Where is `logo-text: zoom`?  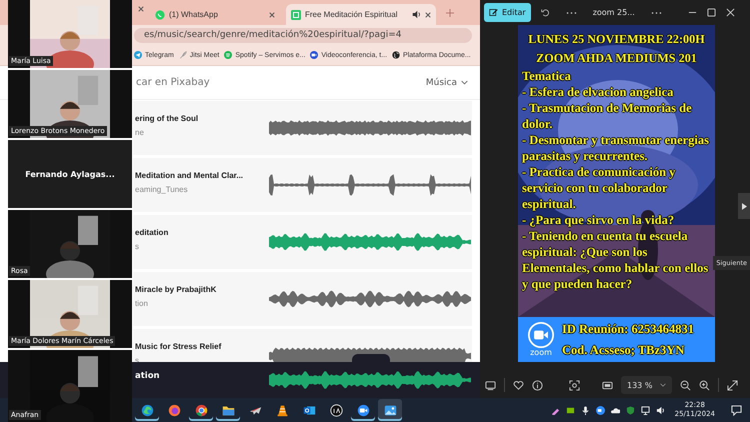 logo-text: zoom is located at coordinates (541, 352).